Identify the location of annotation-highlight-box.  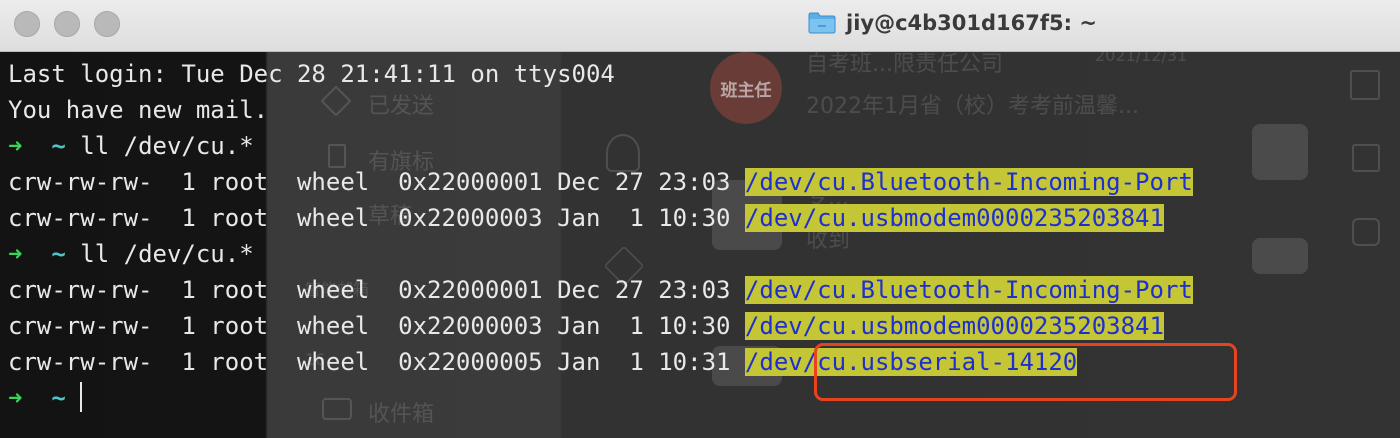
(1025, 372).